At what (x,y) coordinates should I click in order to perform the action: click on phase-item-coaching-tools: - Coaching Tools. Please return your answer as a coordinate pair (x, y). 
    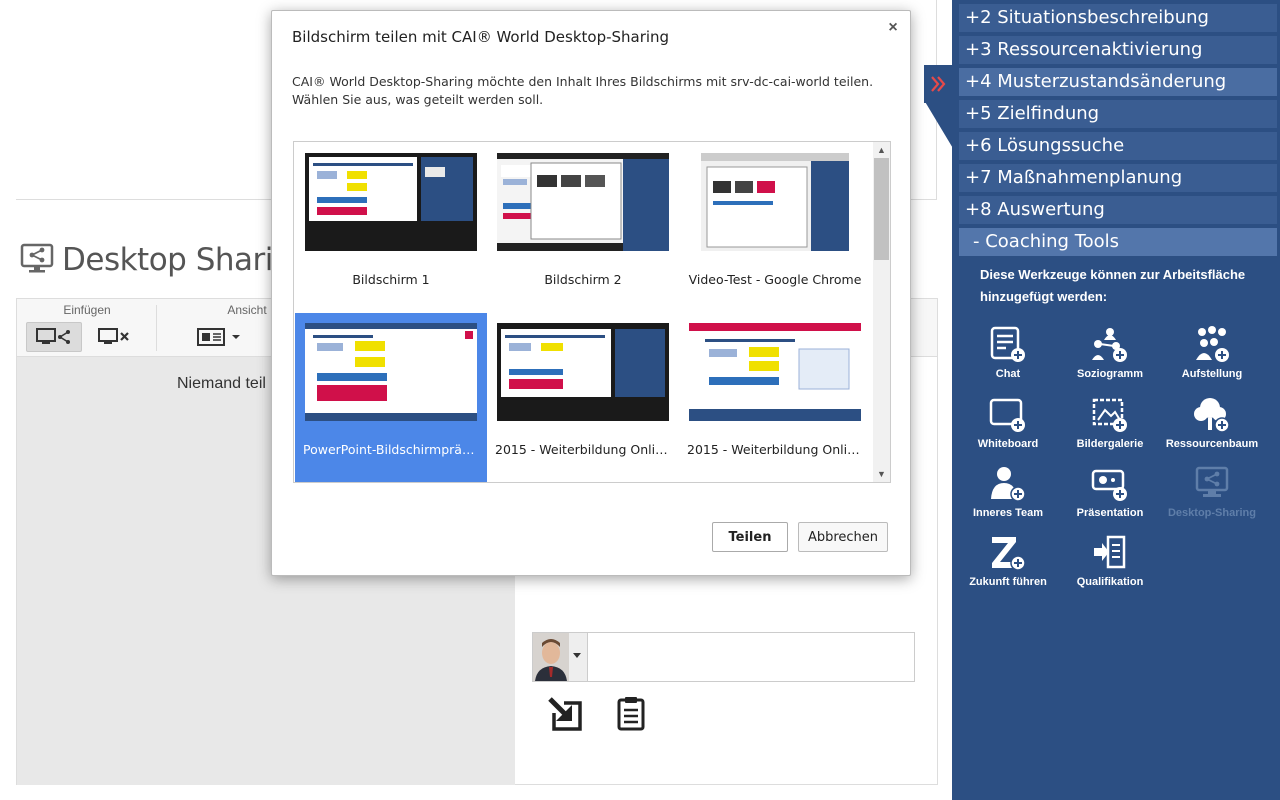
    Looking at the image, I should click on (1118, 242).